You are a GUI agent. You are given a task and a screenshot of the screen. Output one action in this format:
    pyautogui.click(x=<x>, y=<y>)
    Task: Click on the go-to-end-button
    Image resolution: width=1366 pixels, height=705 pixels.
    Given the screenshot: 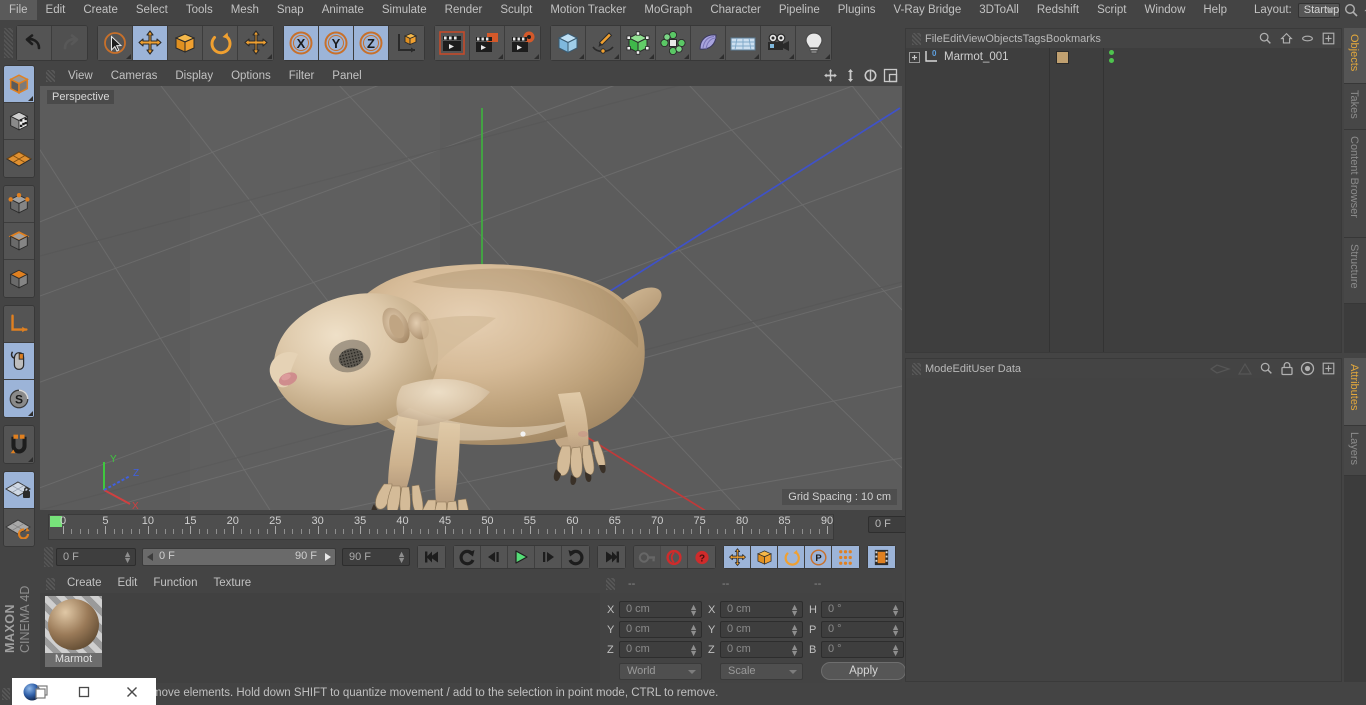 What is the action you would take?
    pyautogui.click(x=611, y=557)
    